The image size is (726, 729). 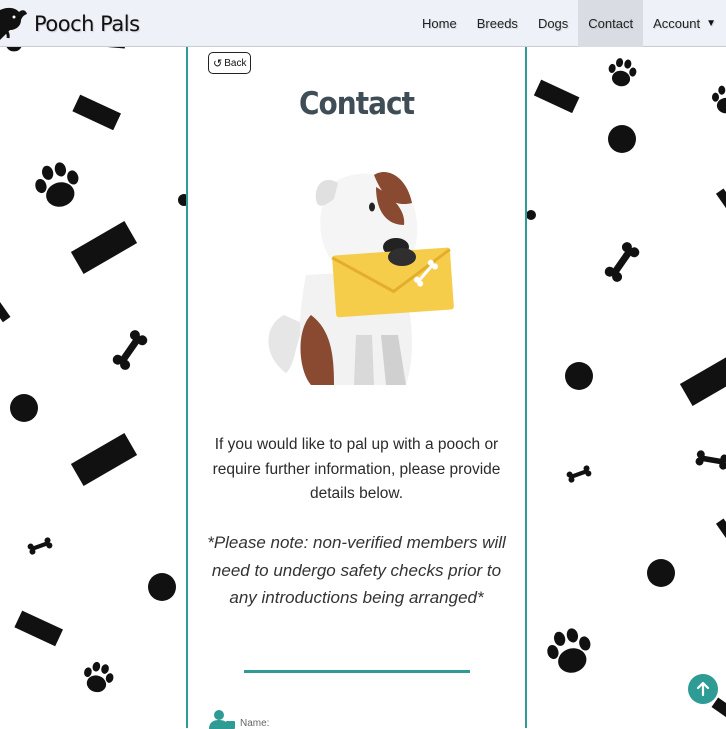 What do you see at coordinates (357, 103) in the screenshot?
I see `page-title: Contact` at bounding box center [357, 103].